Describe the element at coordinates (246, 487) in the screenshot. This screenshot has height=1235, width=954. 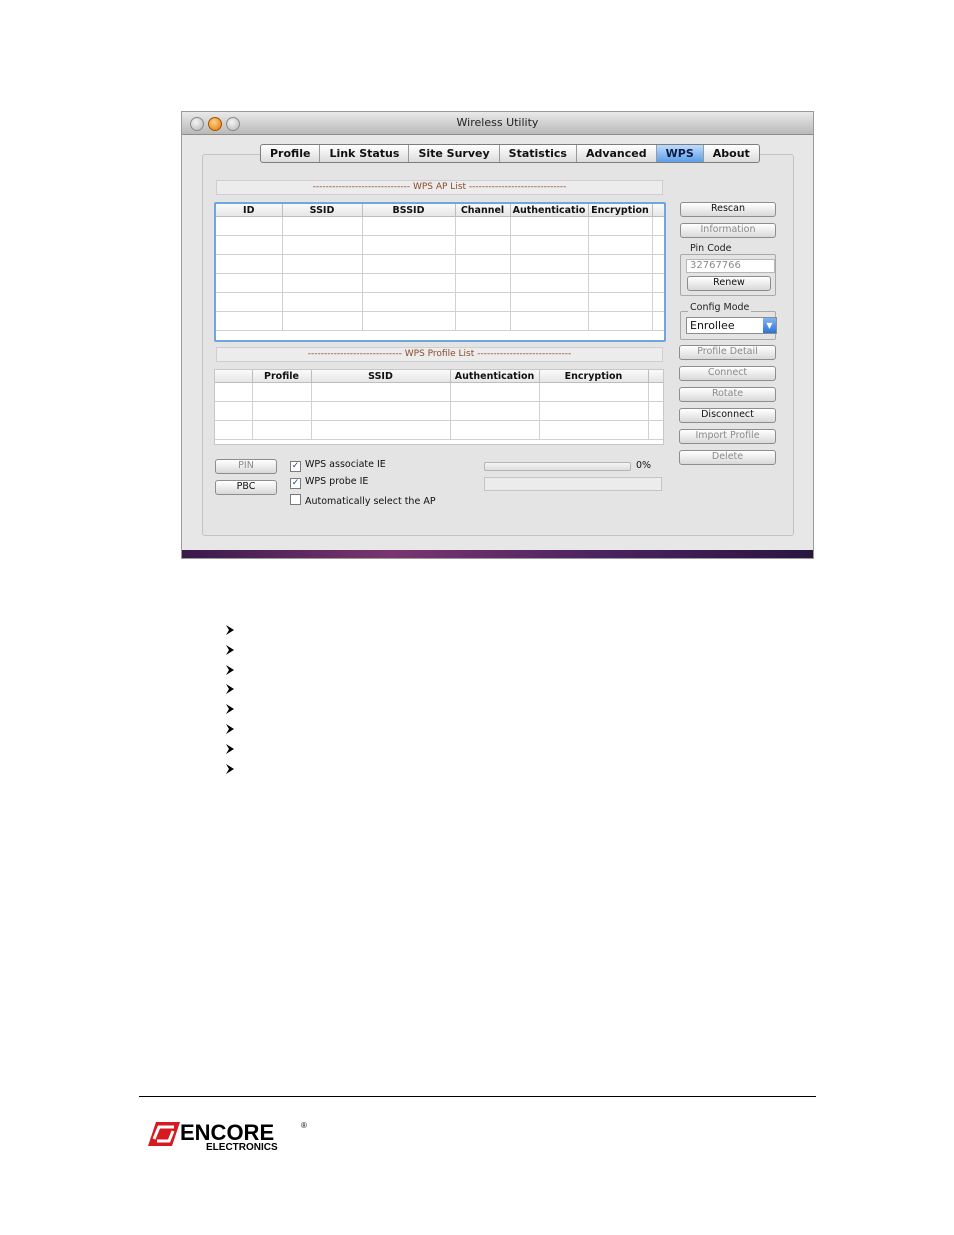
I see `pbc-button: PBC` at that location.